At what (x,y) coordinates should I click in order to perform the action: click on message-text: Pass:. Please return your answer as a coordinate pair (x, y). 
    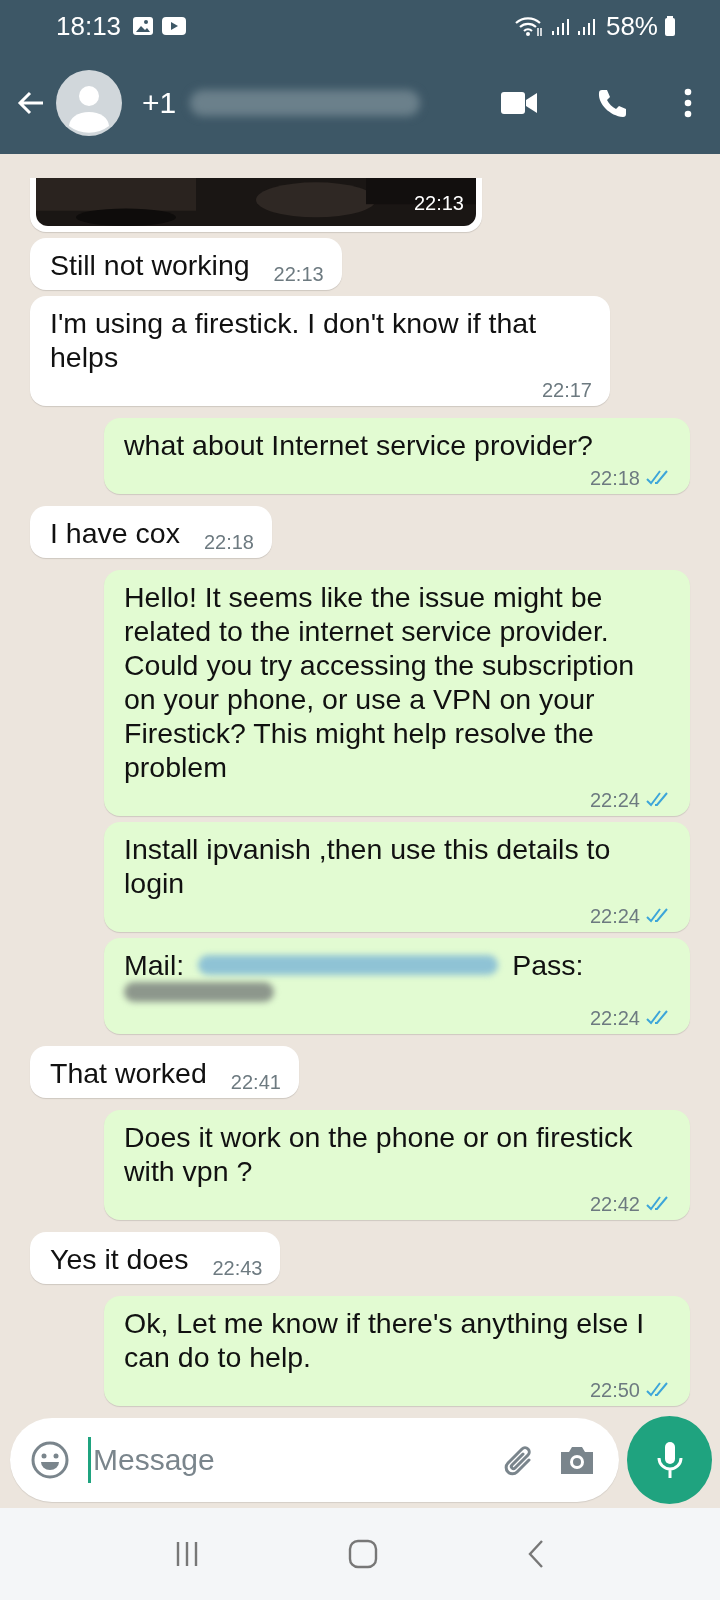
    Looking at the image, I should click on (548, 965).